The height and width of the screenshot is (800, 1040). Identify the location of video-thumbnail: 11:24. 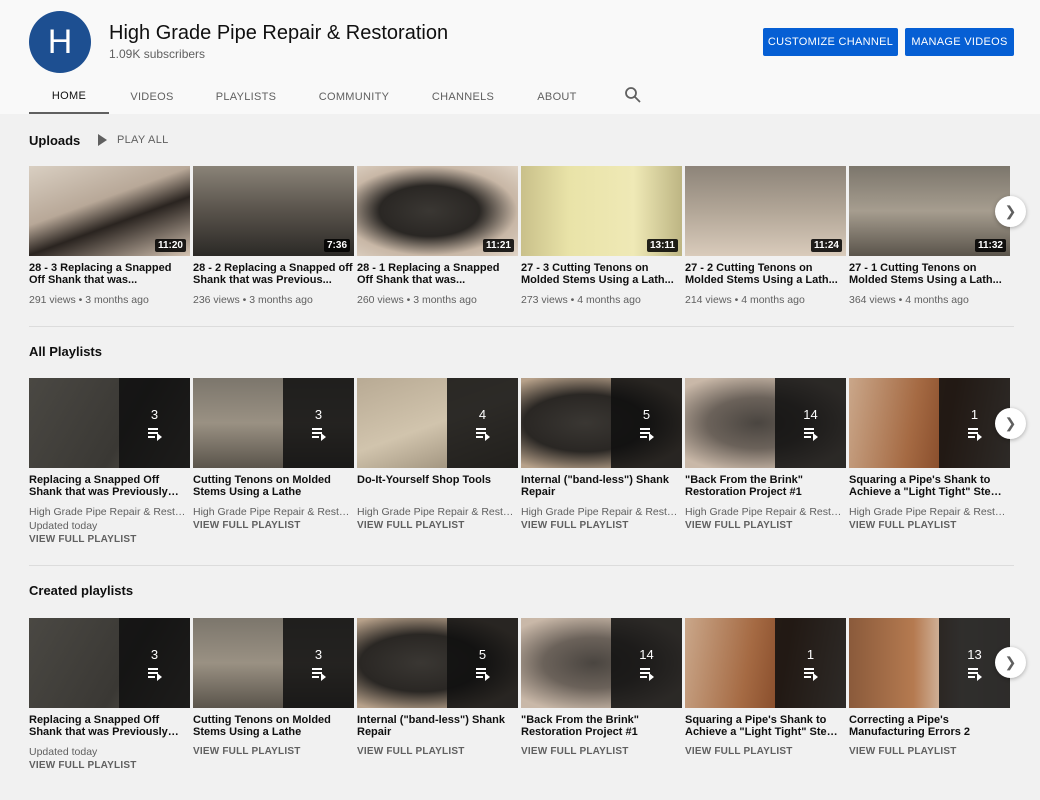
(765, 211).